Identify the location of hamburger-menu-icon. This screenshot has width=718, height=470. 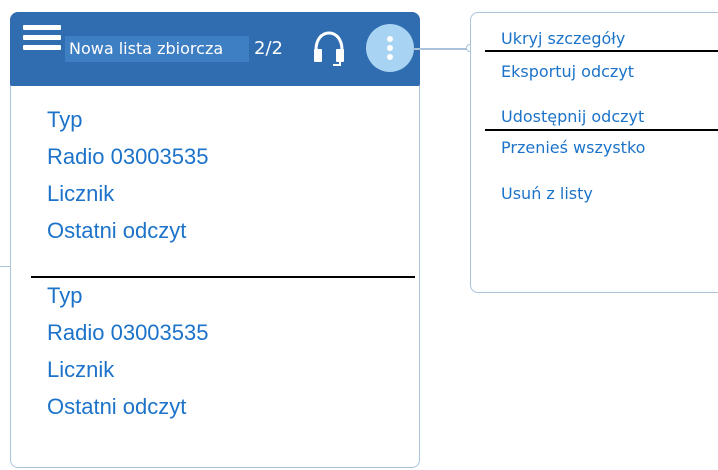
(42, 38).